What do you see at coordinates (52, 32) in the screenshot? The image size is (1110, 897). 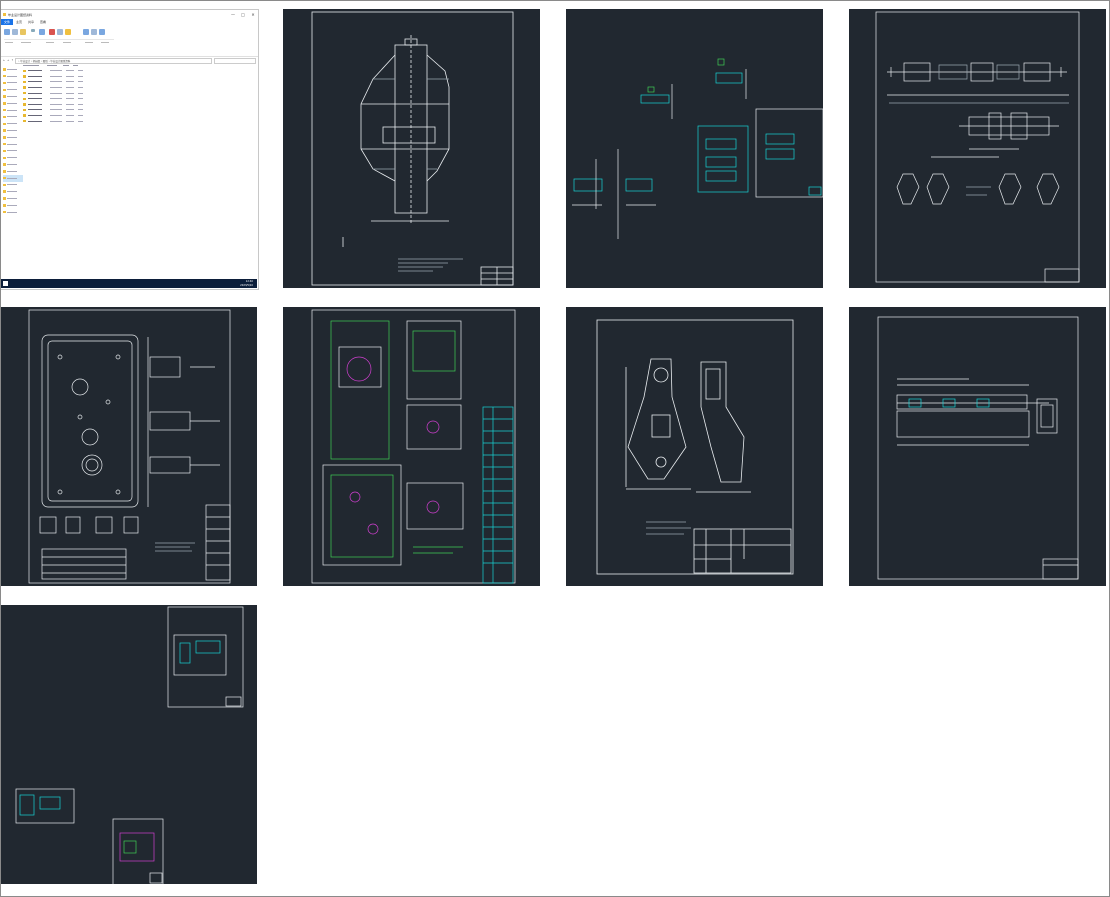 I see `delete-icon` at bounding box center [52, 32].